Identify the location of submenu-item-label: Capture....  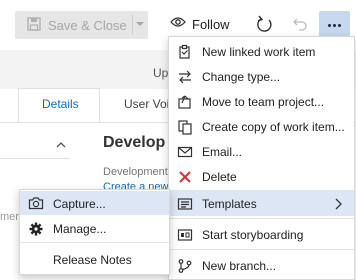
(79, 204).